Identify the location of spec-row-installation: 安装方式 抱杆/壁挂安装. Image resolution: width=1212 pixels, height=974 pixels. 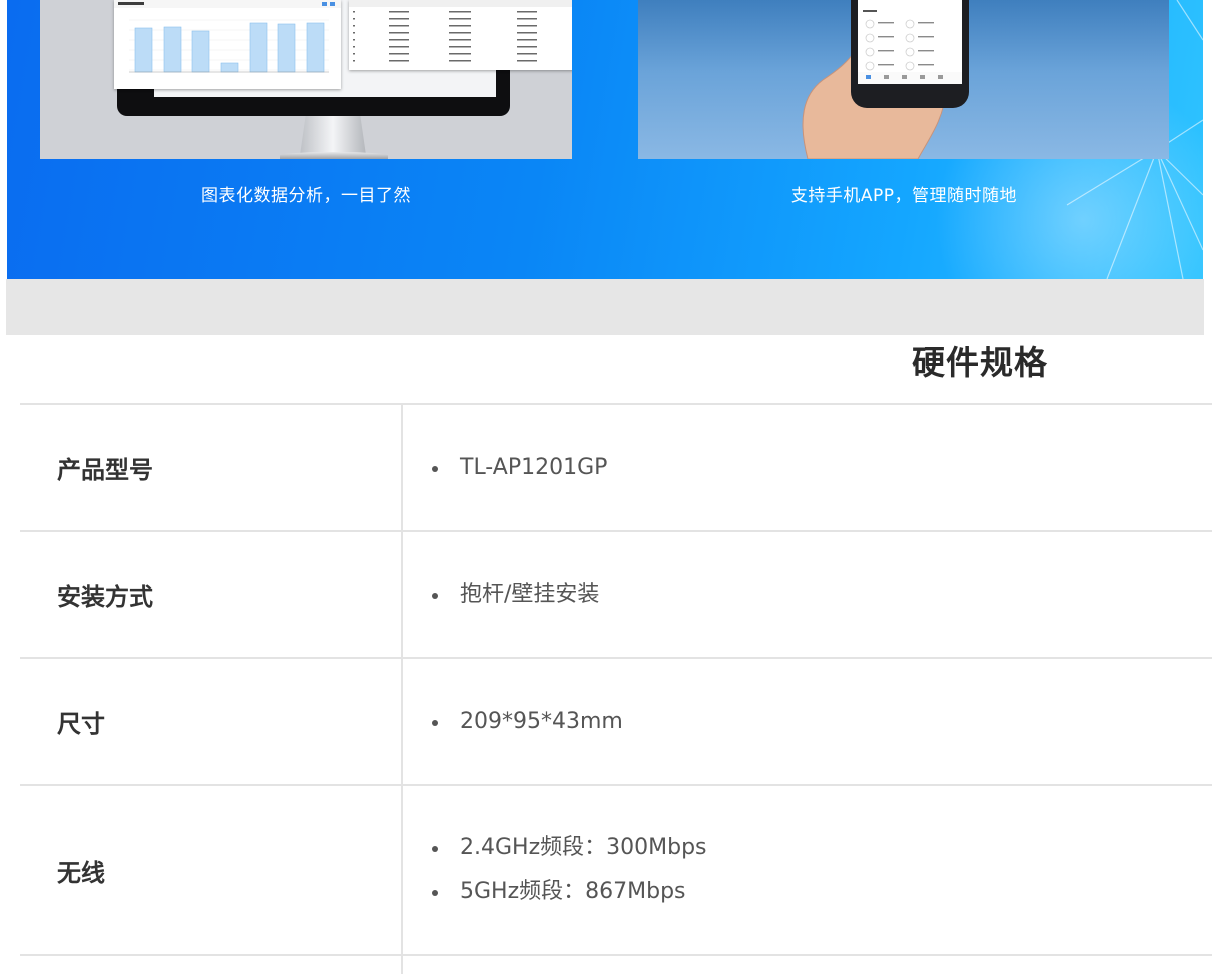
(616, 593).